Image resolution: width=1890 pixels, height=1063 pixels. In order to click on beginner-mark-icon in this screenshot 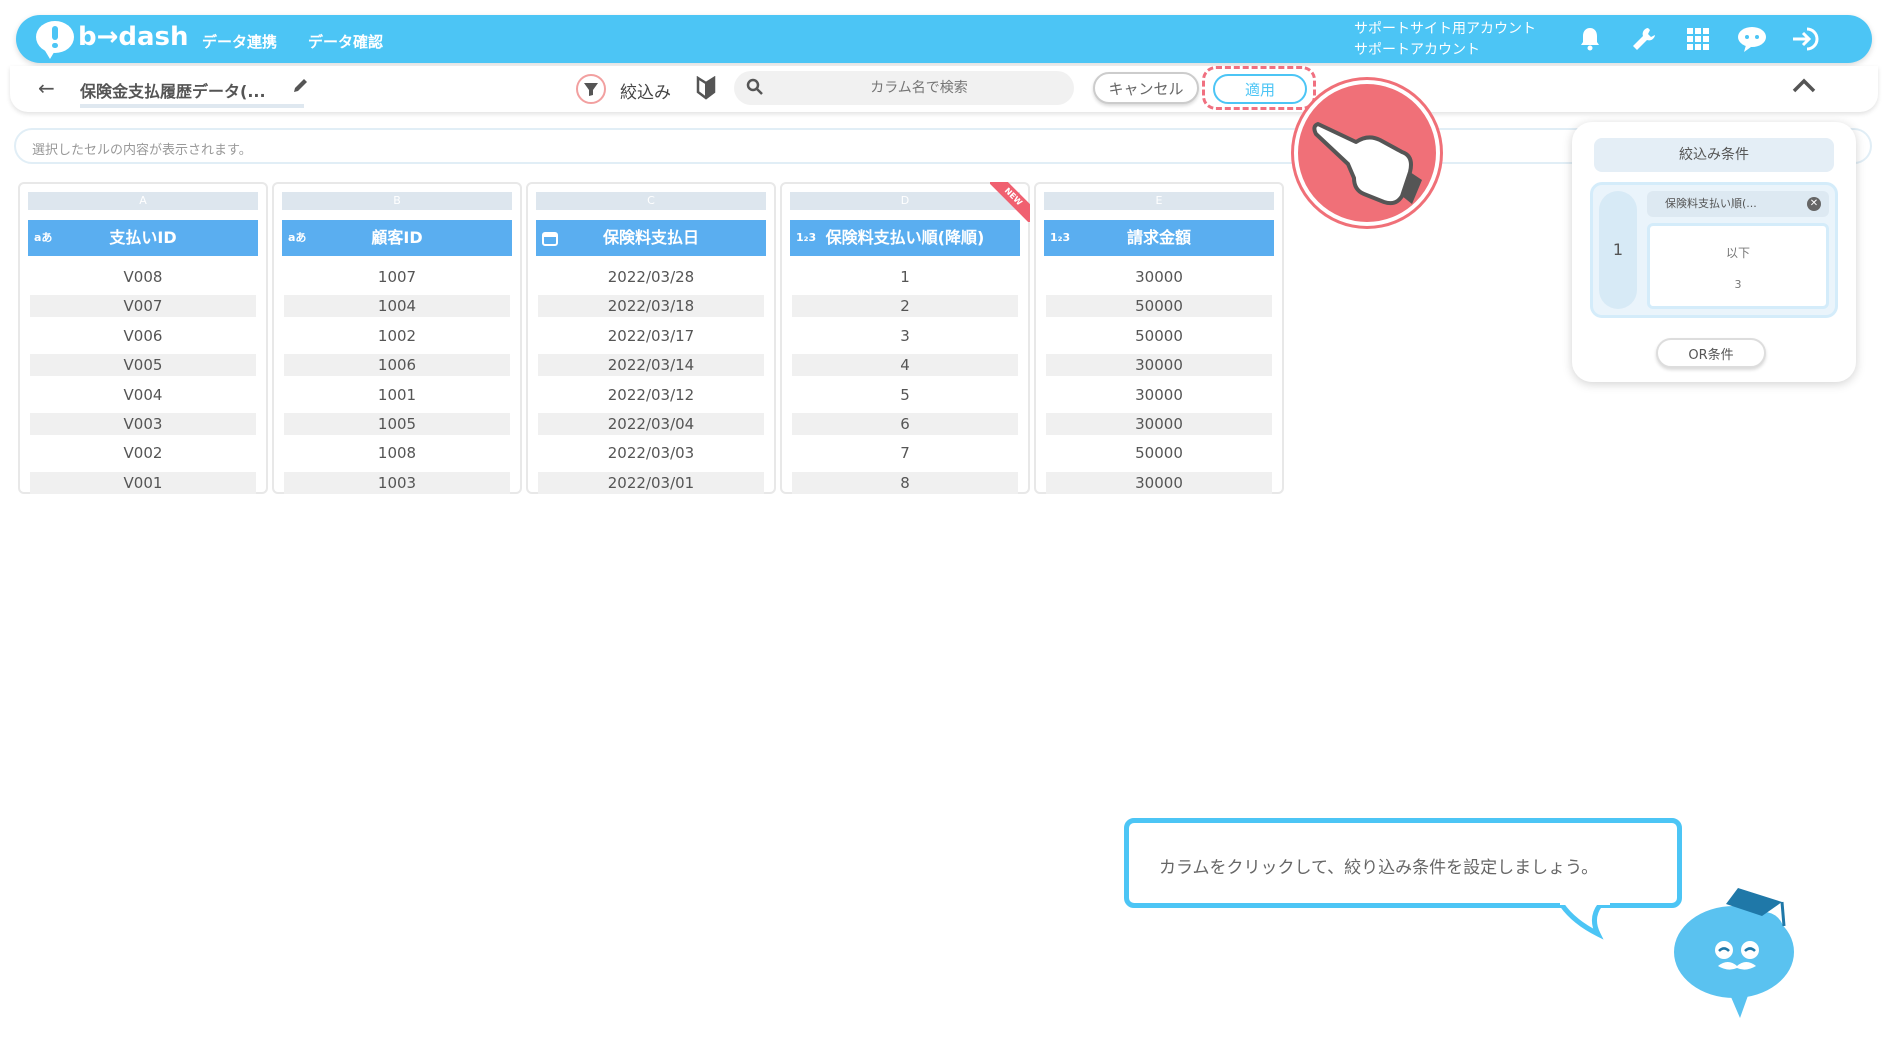, I will do `click(706, 89)`.